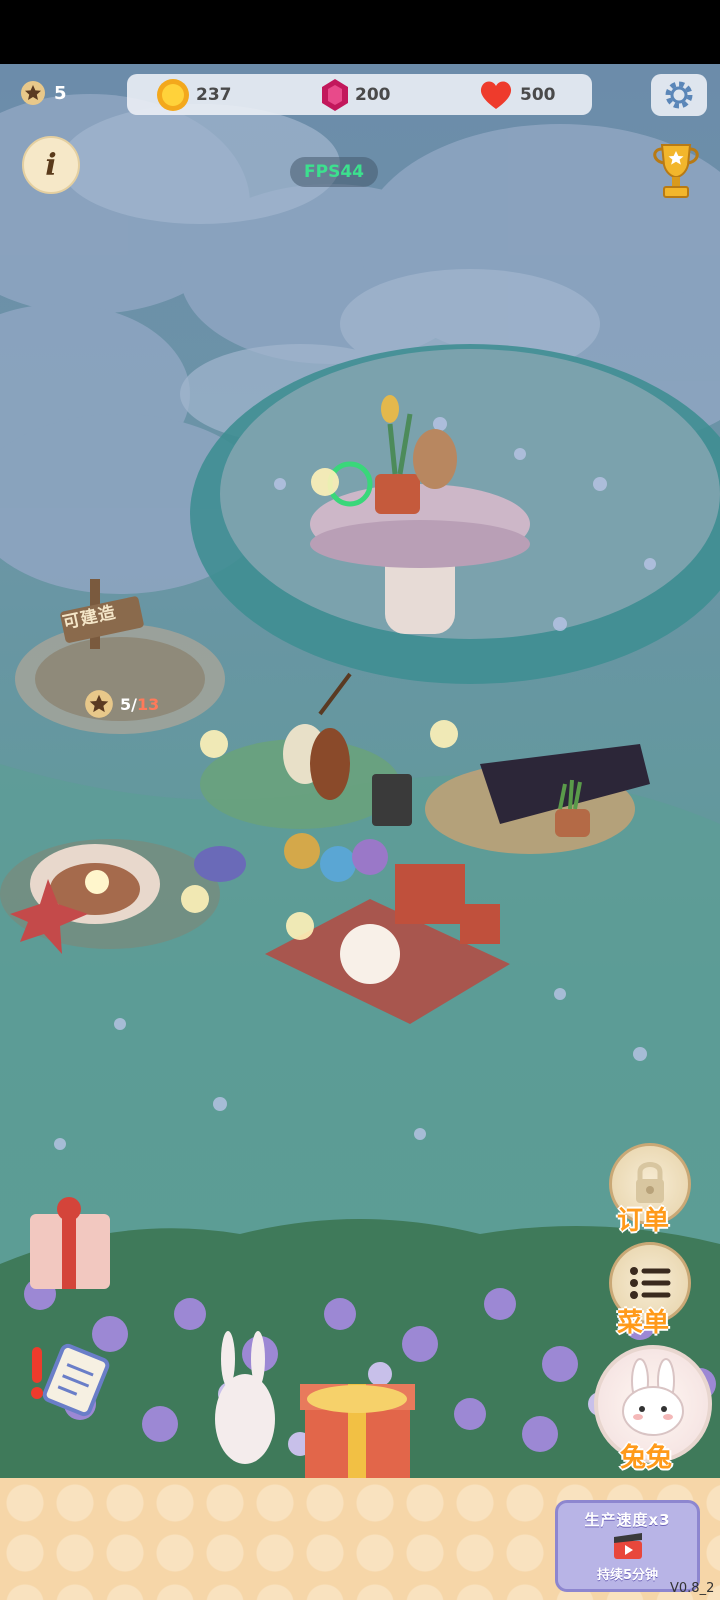  Describe the element at coordinates (70, 1380) in the screenshot. I see `clipboard-icon` at that location.